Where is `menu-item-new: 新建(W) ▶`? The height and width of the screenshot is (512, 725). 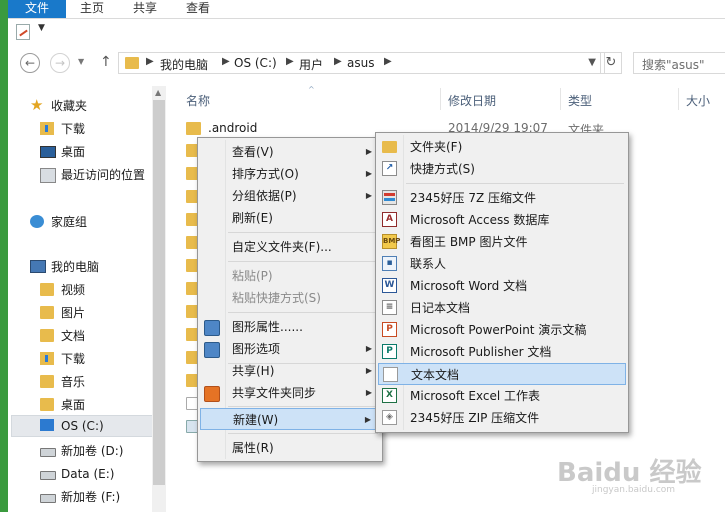 menu-item-new: 新建(W) ▶ is located at coordinates (290, 419).